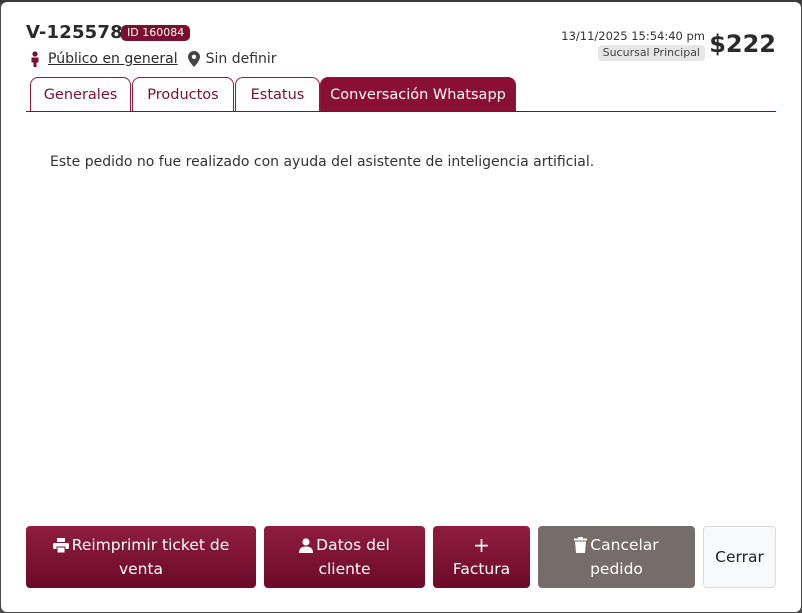  Describe the element at coordinates (344, 557) in the screenshot. I see `client-data-button: Datos del cliente` at that location.